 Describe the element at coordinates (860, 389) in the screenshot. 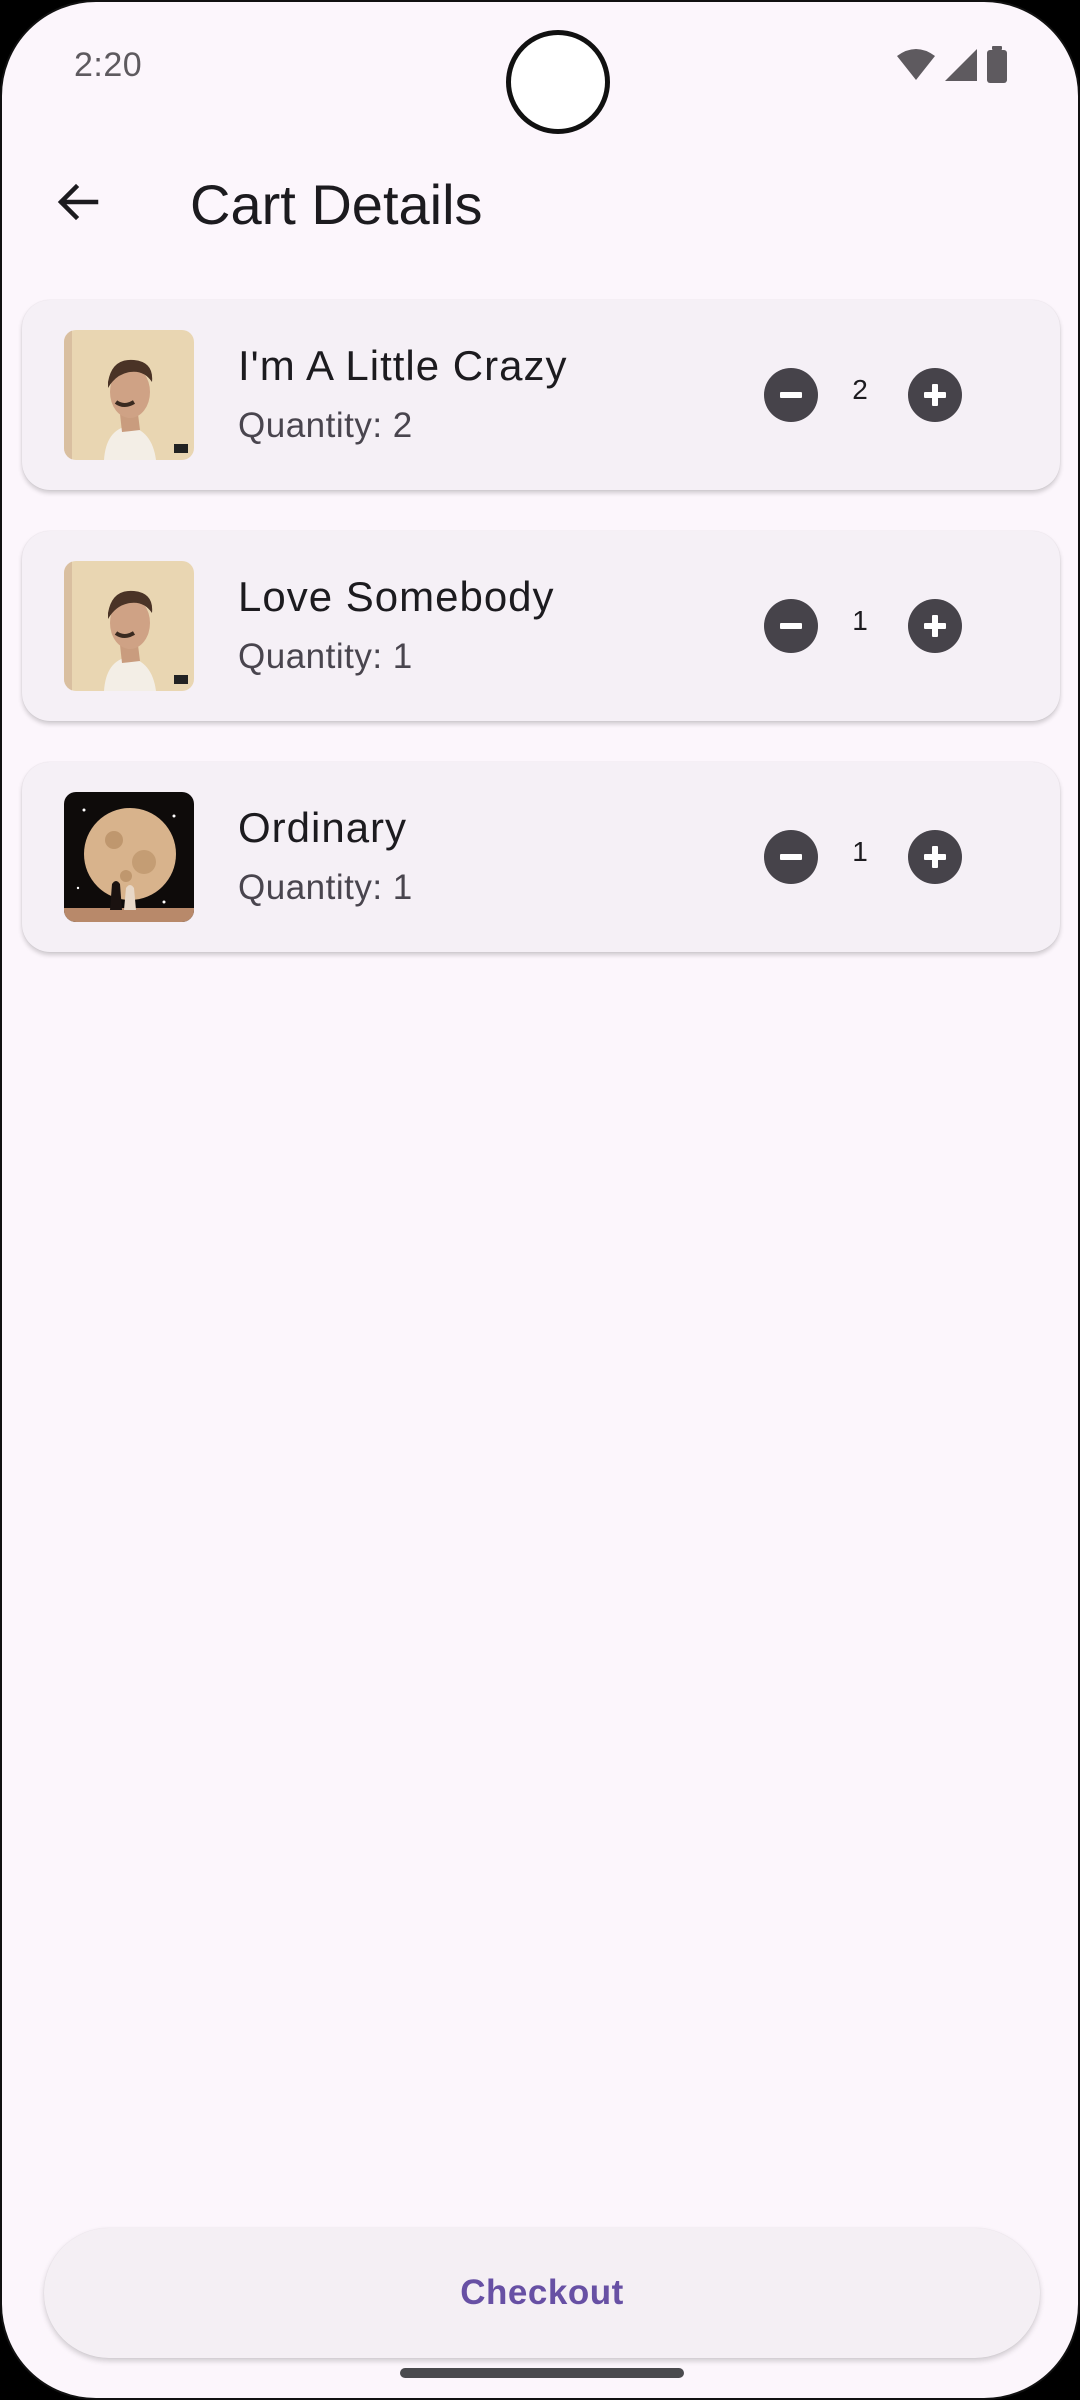

I see `quantity-value: 2` at that location.